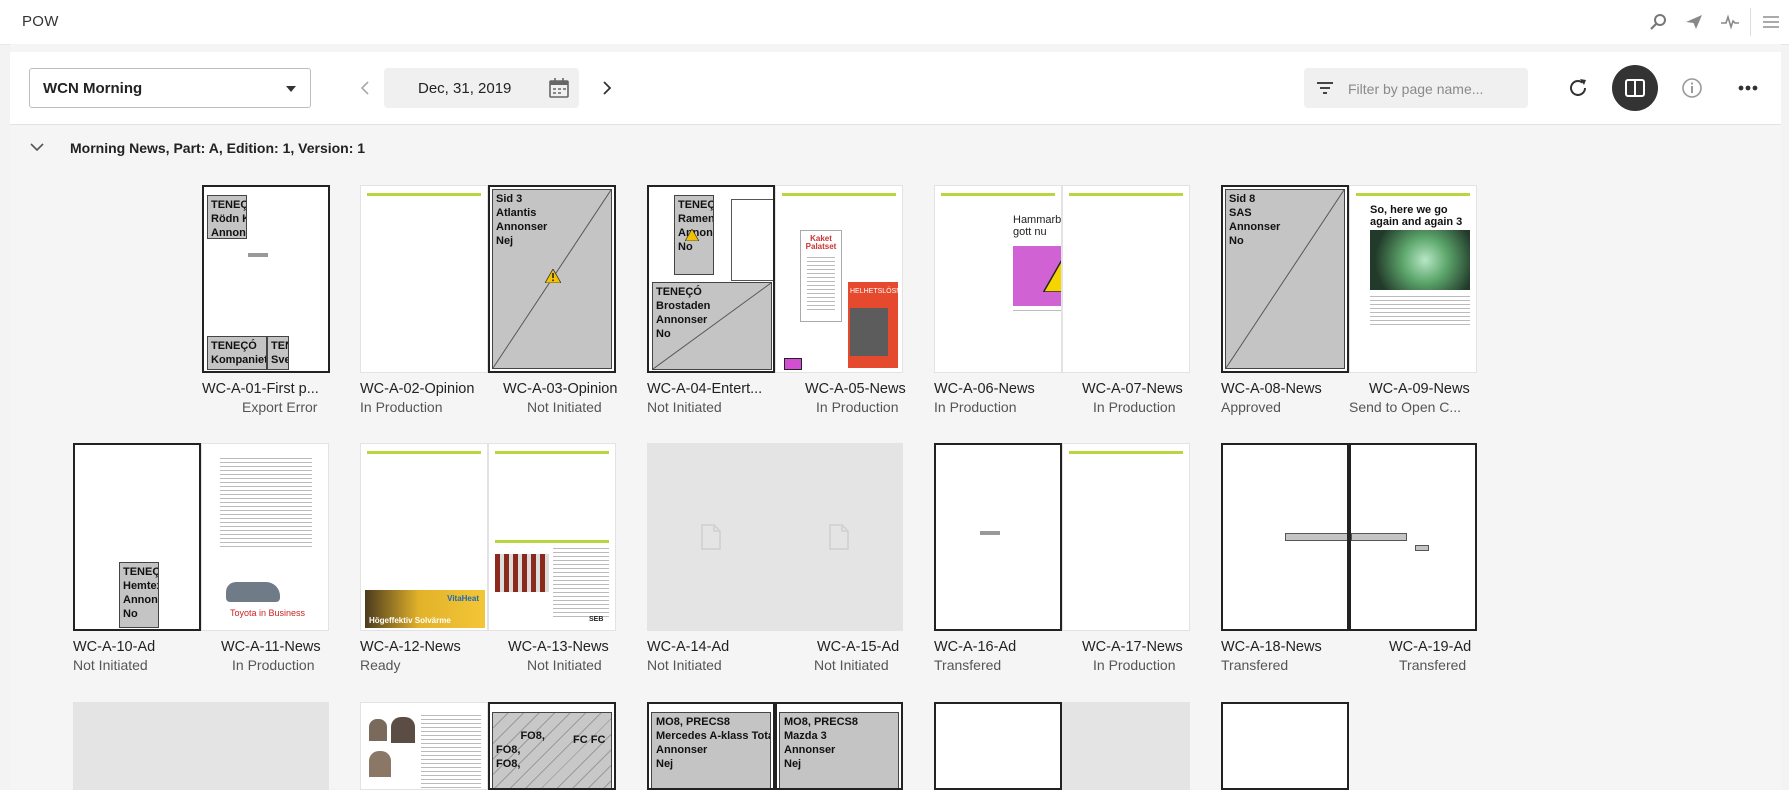 Image resolution: width=1789 pixels, height=790 pixels. What do you see at coordinates (692, 235) in the screenshot?
I see `warning-icon` at bounding box center [692, 235].